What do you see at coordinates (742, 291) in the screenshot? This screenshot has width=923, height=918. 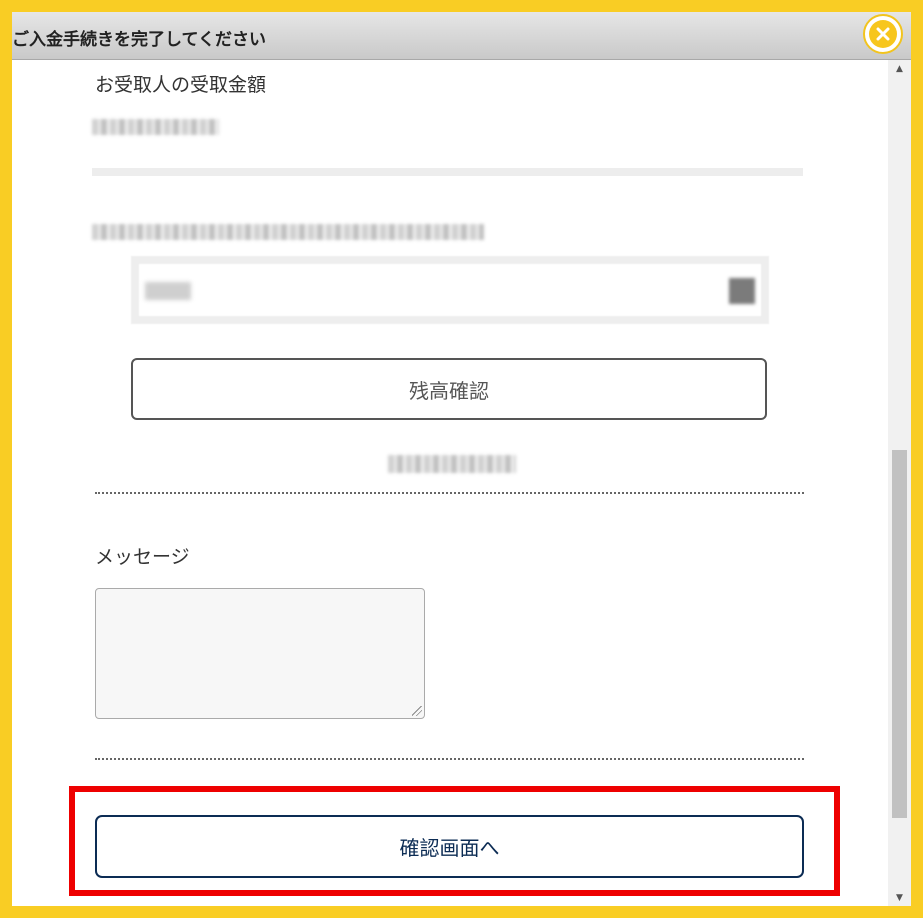 I see `dropdown-icon` at bounding box center [742, 291].